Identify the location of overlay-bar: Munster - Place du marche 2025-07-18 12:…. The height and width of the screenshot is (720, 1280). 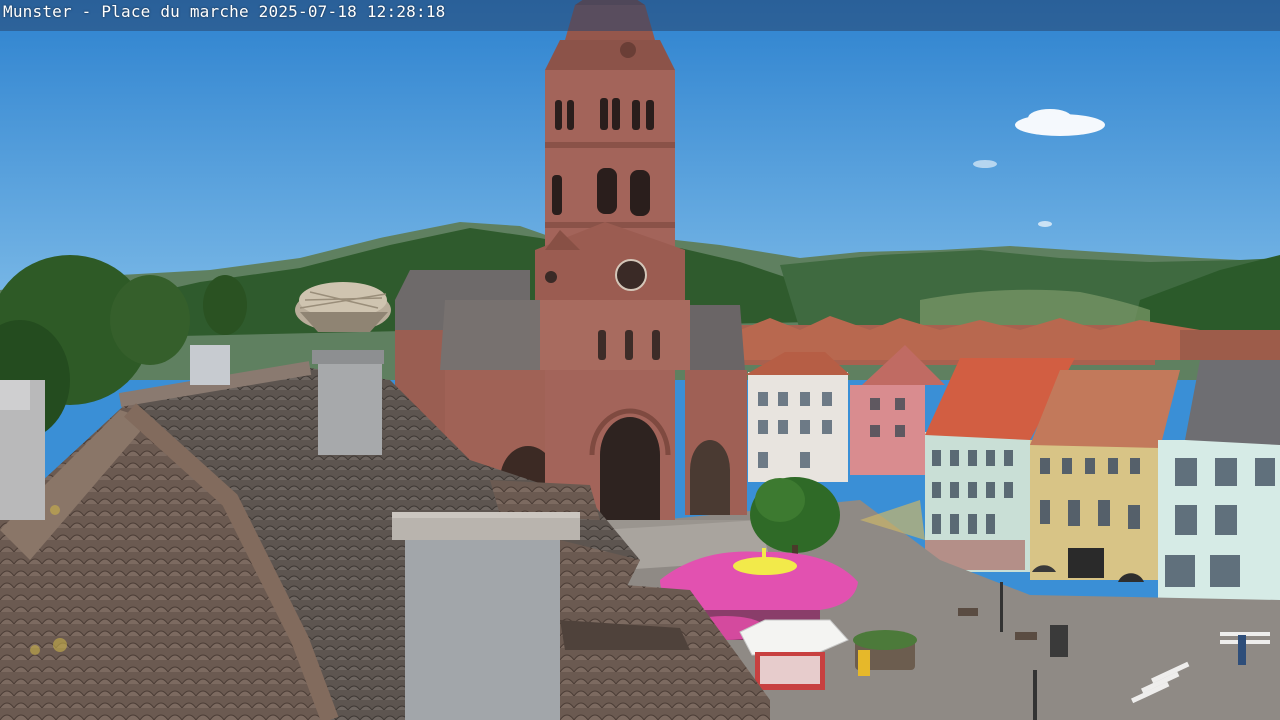
(640, 15).